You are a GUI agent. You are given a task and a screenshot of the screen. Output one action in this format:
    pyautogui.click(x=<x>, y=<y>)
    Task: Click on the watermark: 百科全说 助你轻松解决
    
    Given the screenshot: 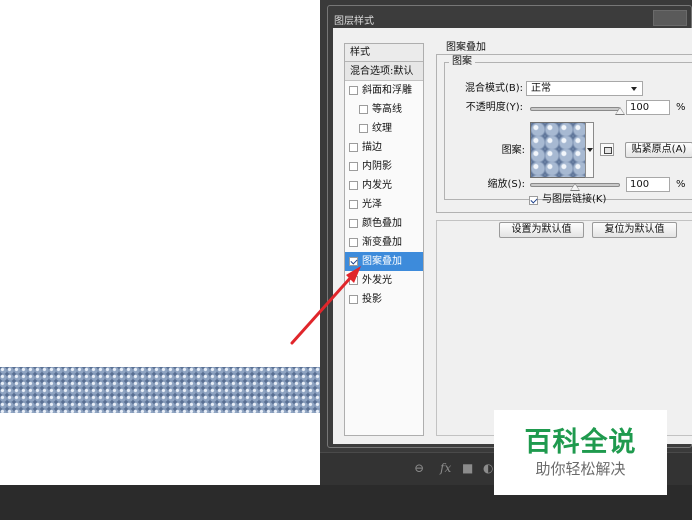 What is the action you would take?
    pyautogui.click(x=580, y=452)
    